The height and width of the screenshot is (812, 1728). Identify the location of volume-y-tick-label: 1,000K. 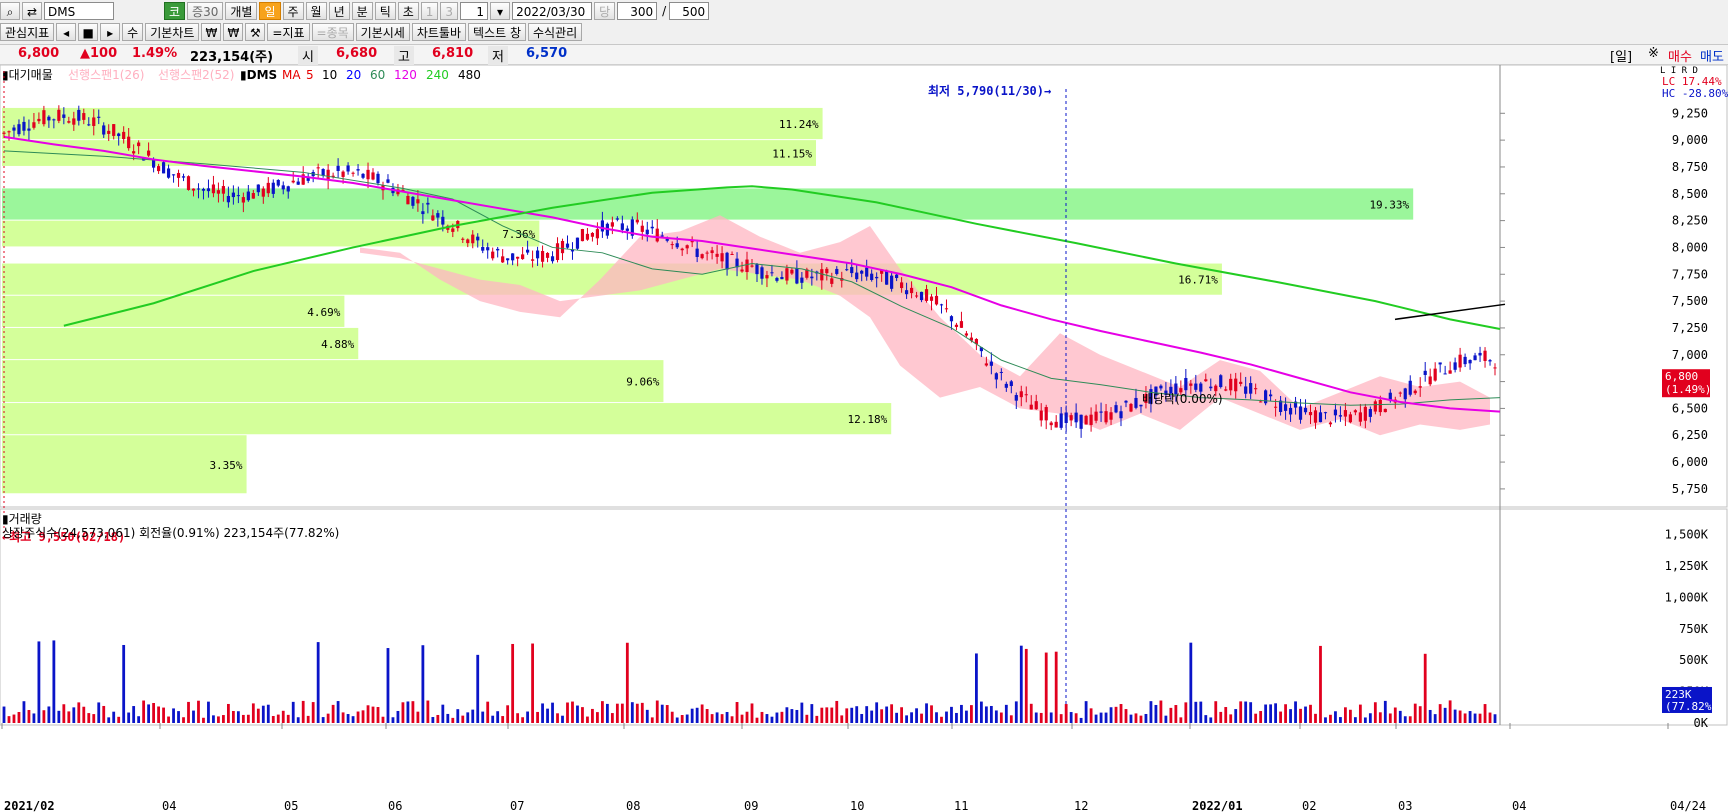
(1687, 597).